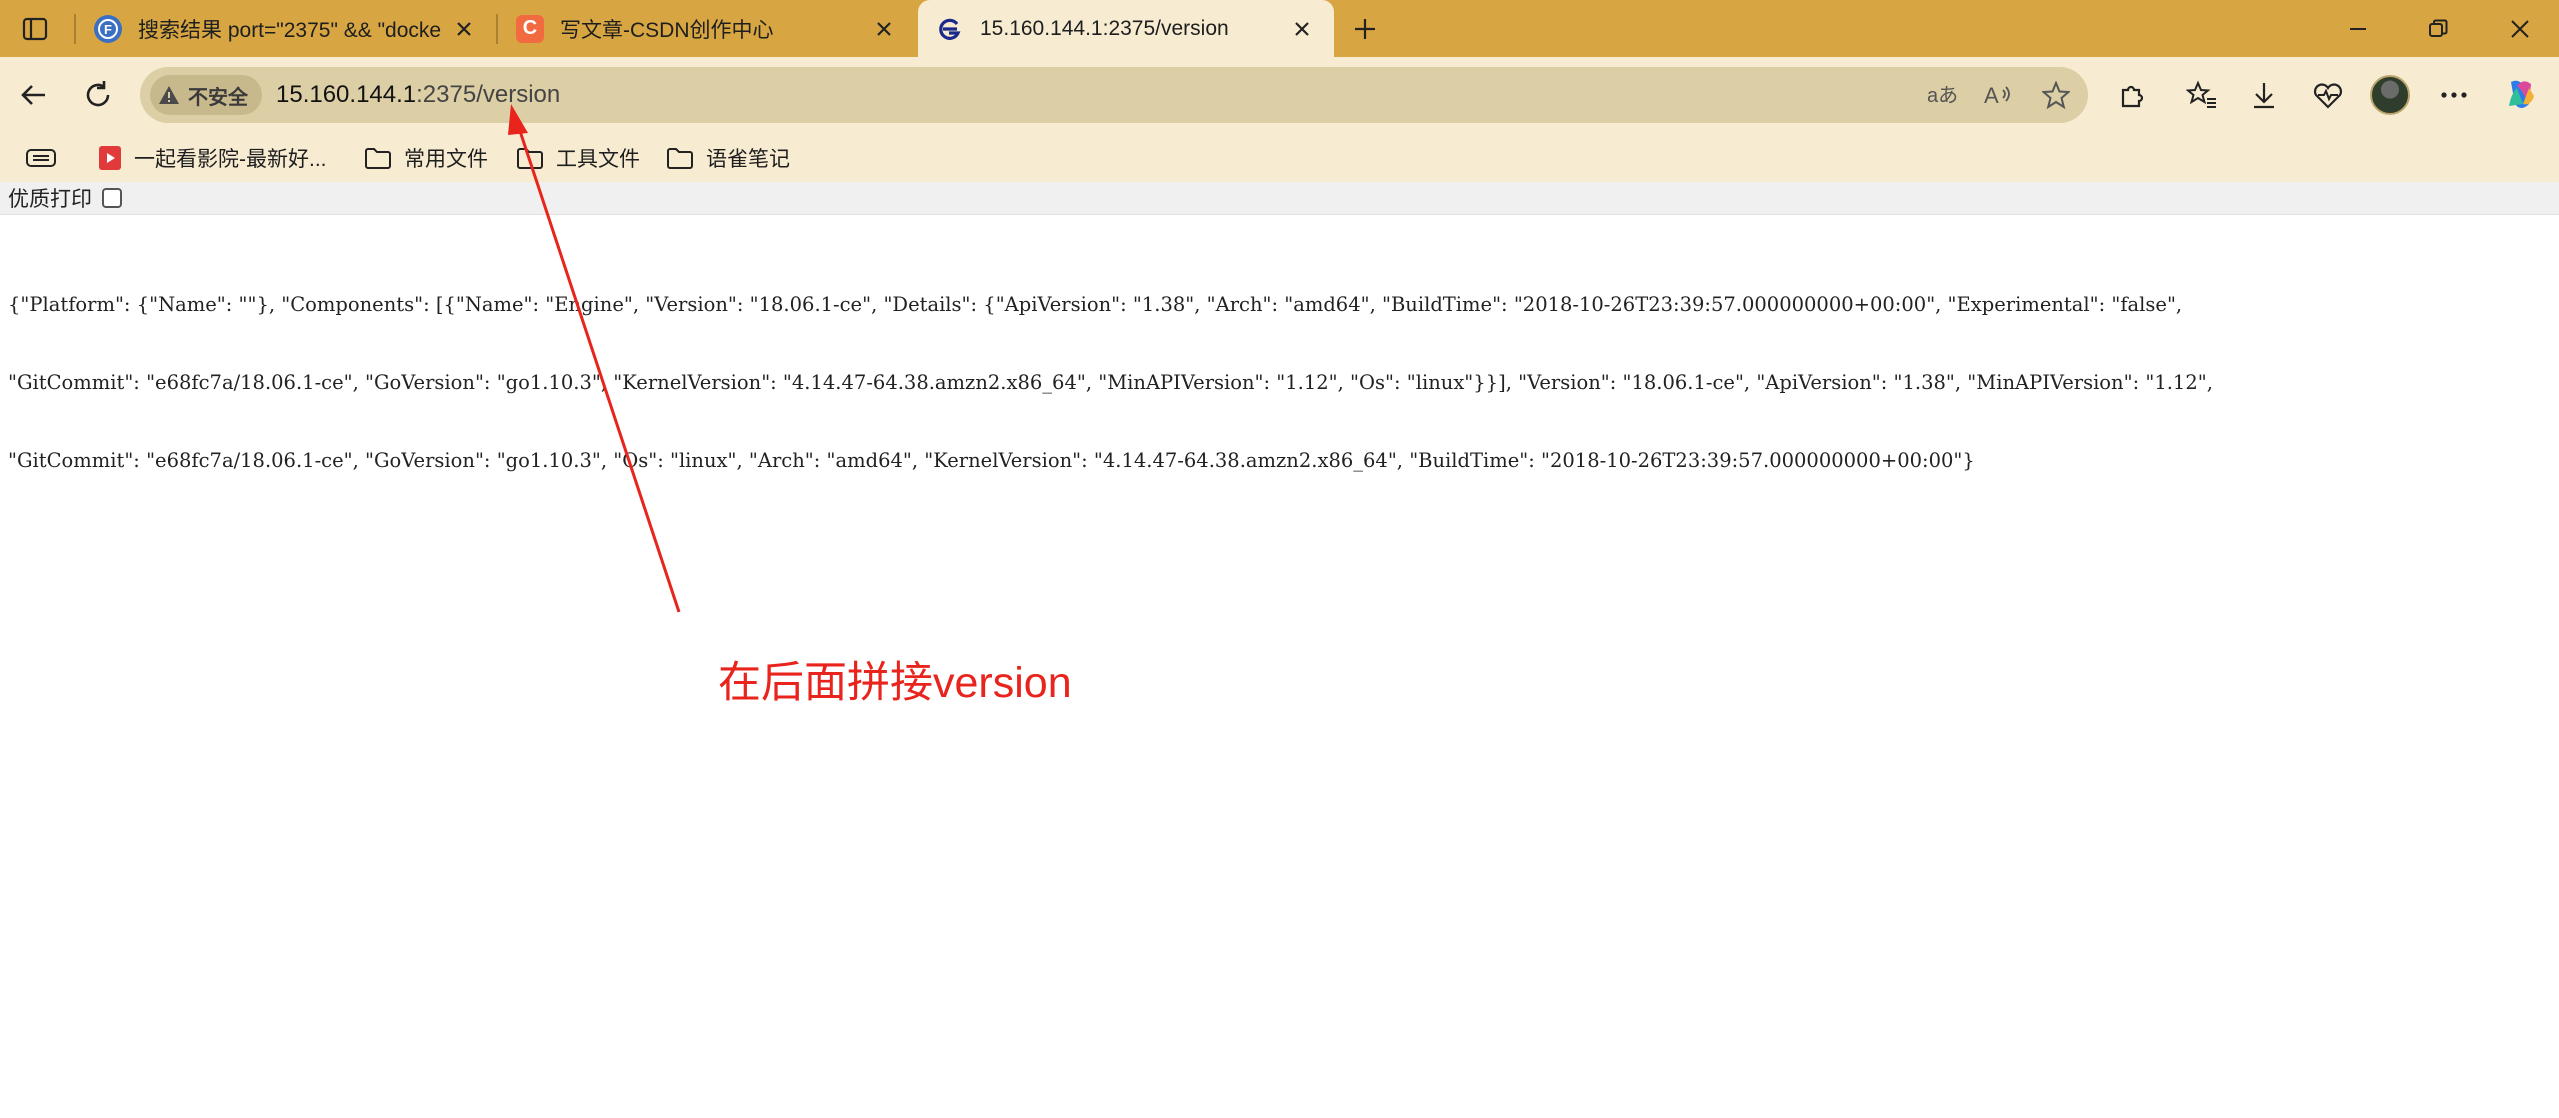 The width and height of the screenshot is (2559, 1118). I want to click on minimize-icon, so click(2358, 29).